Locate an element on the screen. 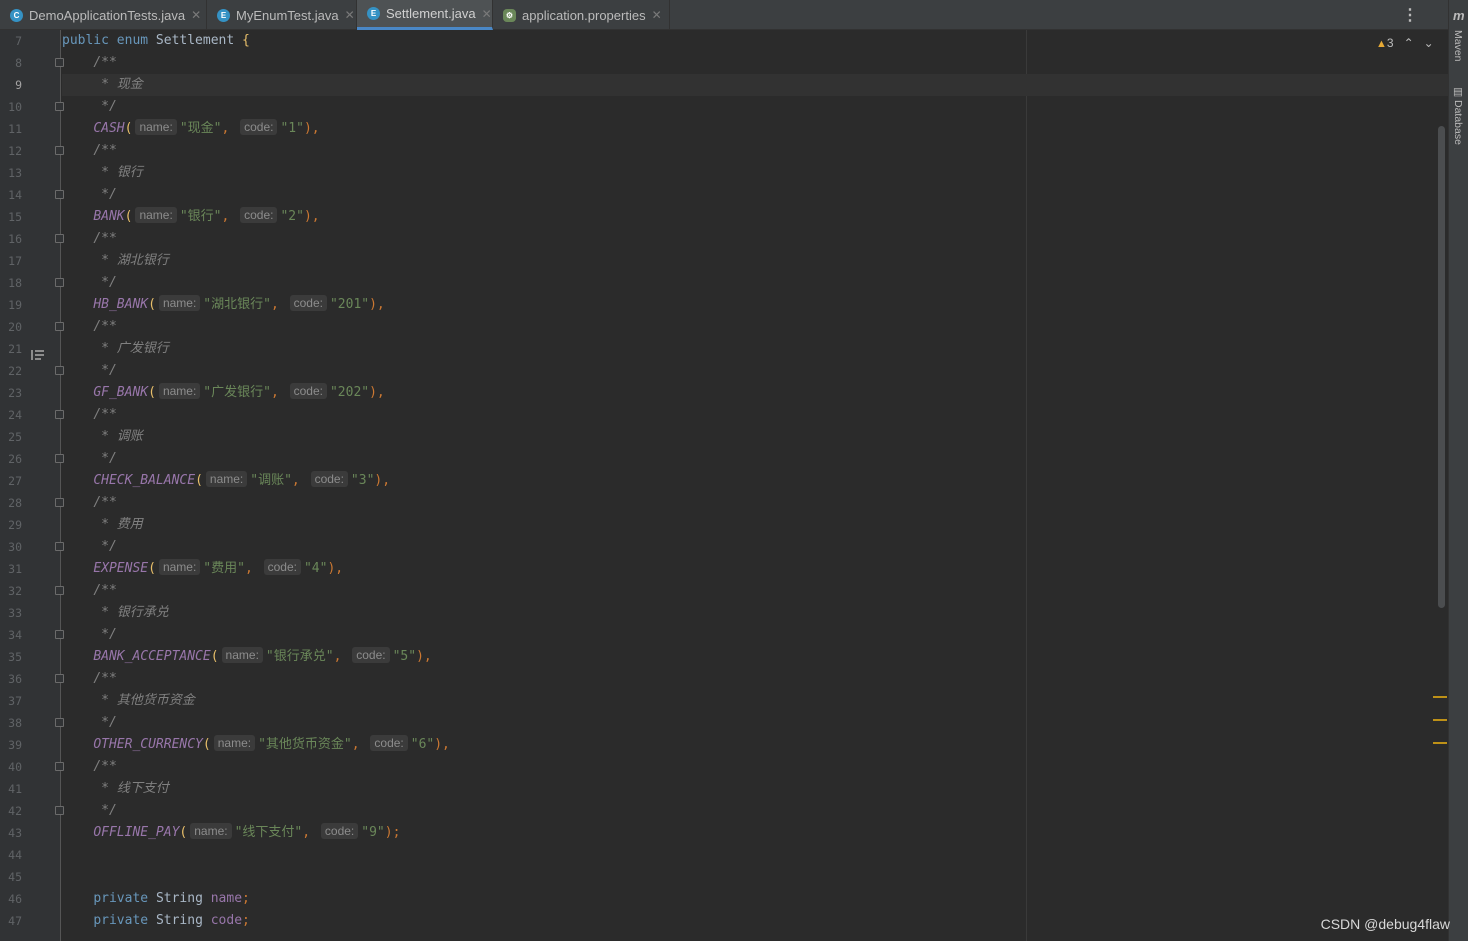 This screenshot has height=941, width=1468. line-number: 22 is located at coordinates (15, 371).